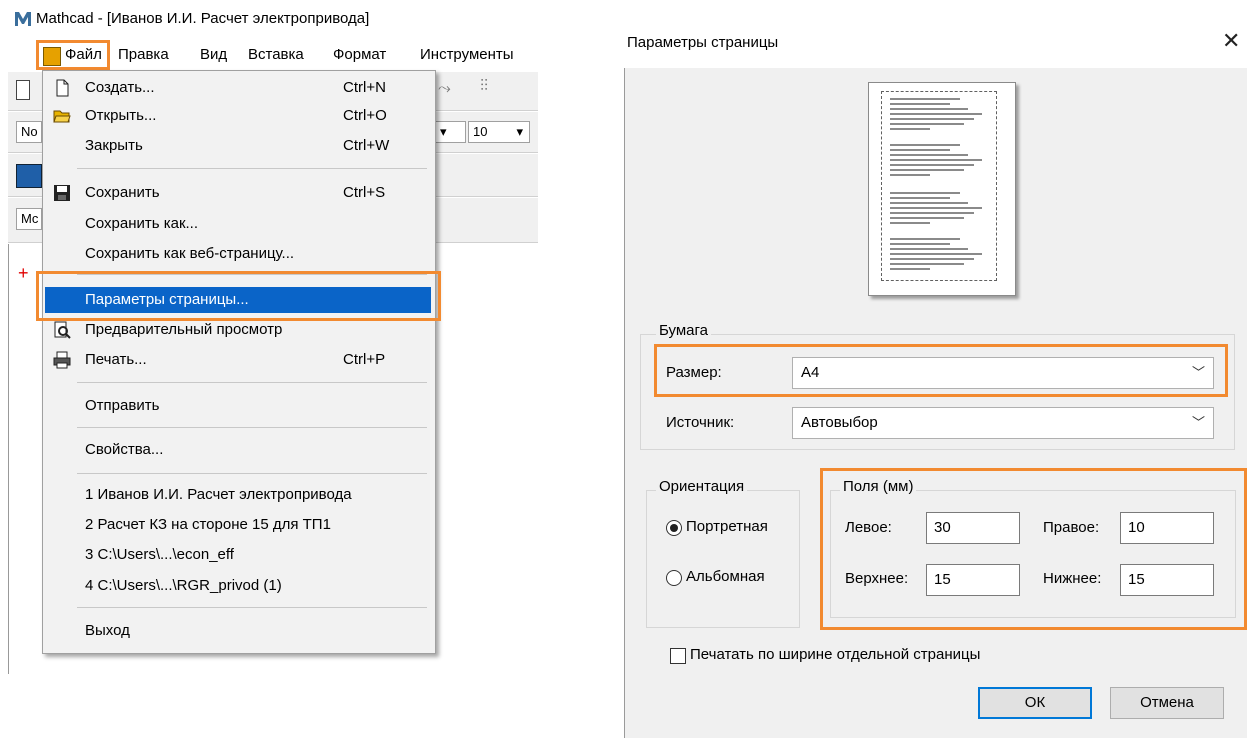  What do you see at coordinates (723, 559) in the screenshot?
I see `orientation-group` at bounding box center [723, 559].